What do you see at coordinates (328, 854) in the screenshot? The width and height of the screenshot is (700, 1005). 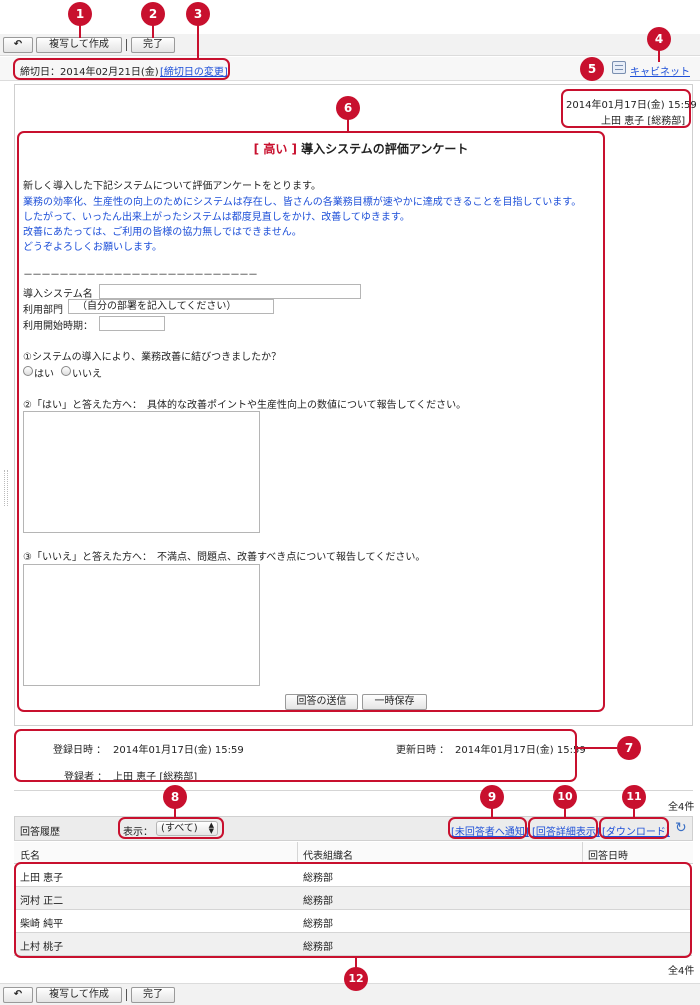 I see `column-org: 代表組織名` at bounding box center [328, 854].